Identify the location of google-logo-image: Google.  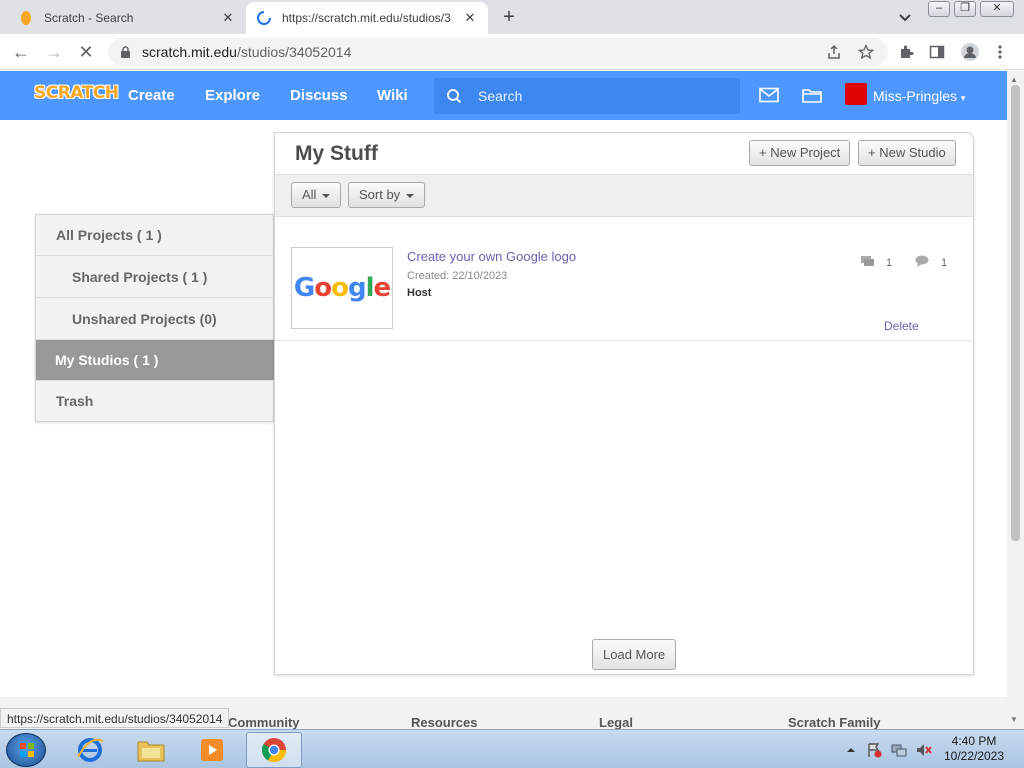
(342, 288).